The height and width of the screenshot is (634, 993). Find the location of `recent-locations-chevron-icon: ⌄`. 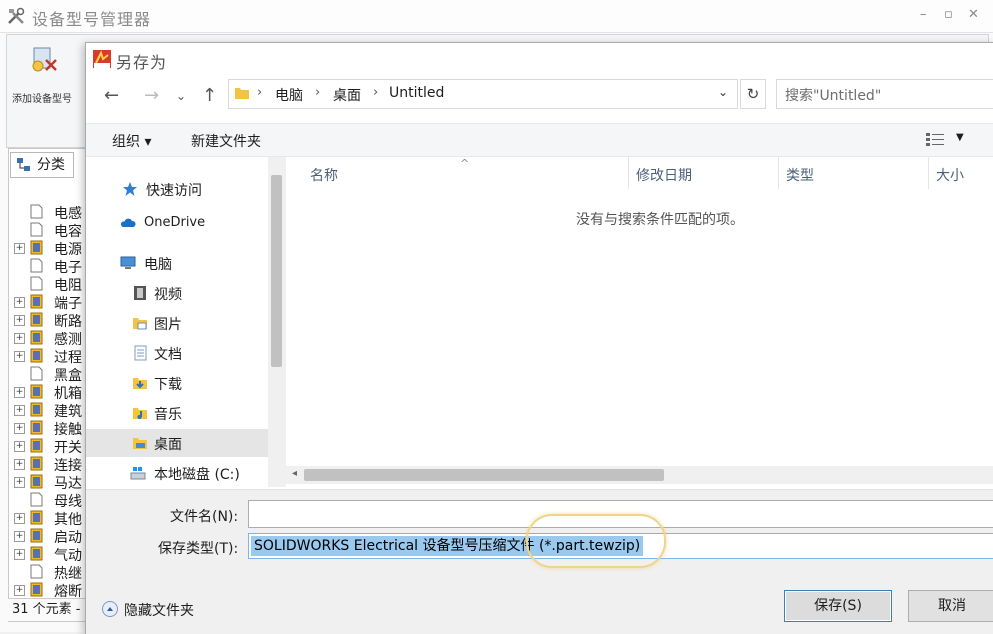

recent-locations-chevron-icon: ⌄ is located at coordinates (181, 96).